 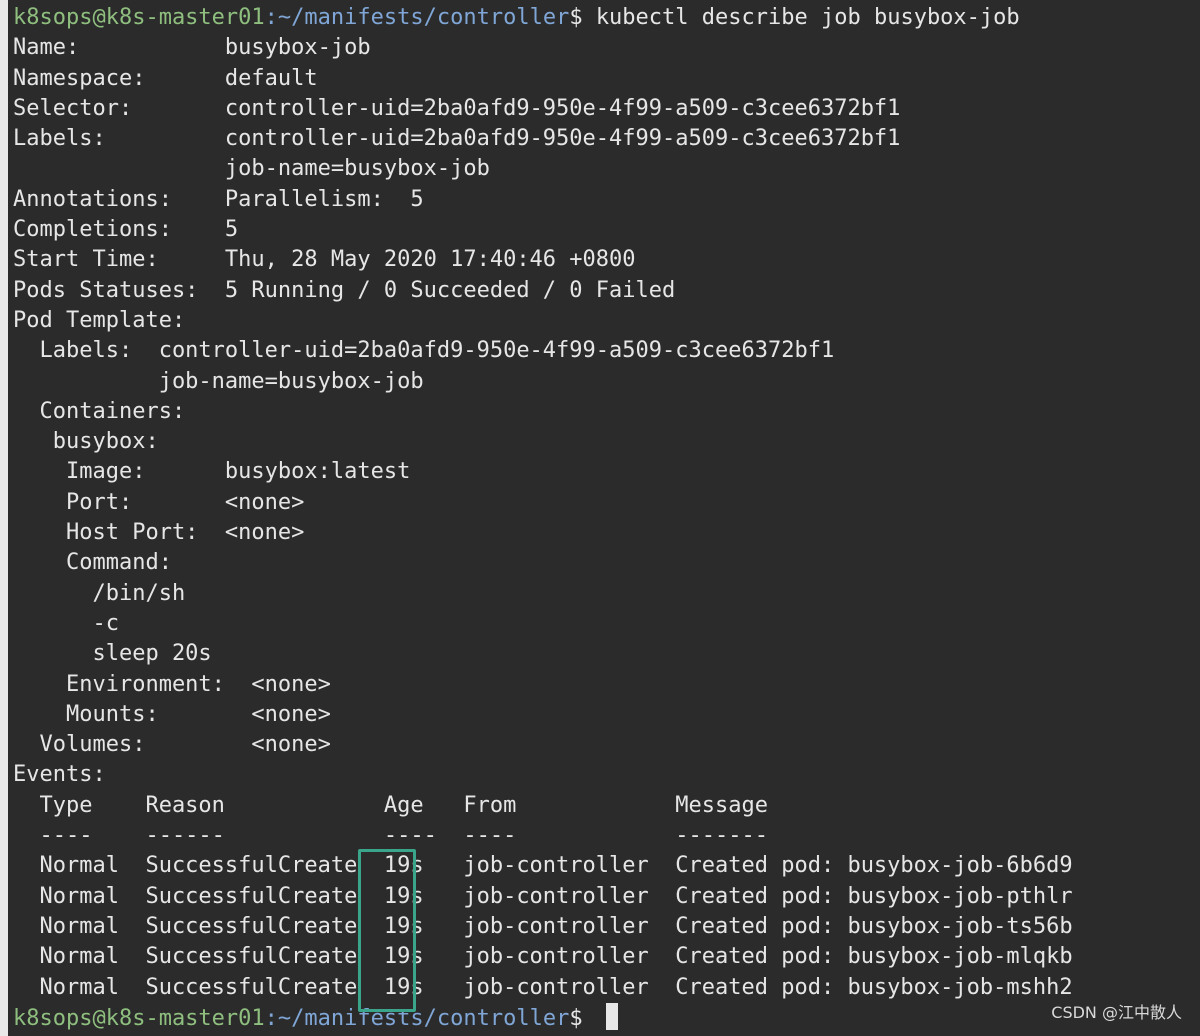 What do you see at coordinates (172, 714) in the screenshot?
I see `describe-line: Mounts: <none>` at bounding box center [172, 714].